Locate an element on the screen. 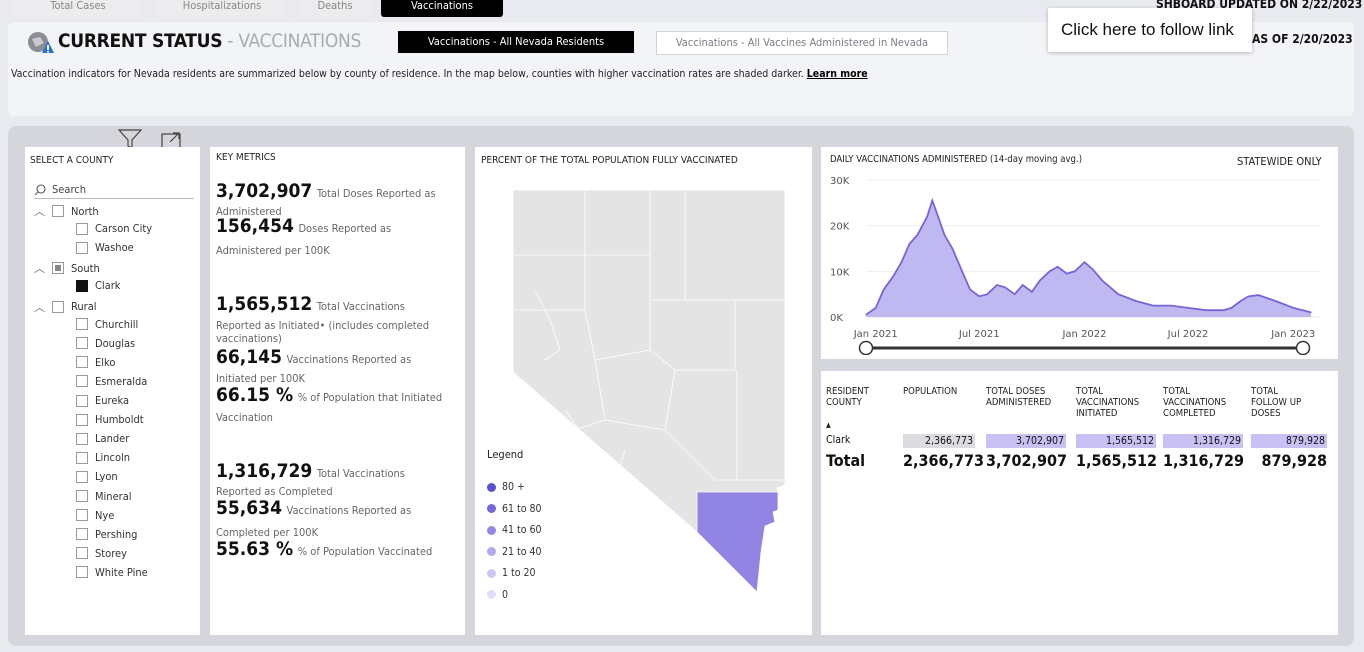 Image resolution: width=1364 pixels, height=652 pixels. table-total-cell: 3,702,907 is located at coordinates (1027, 460).